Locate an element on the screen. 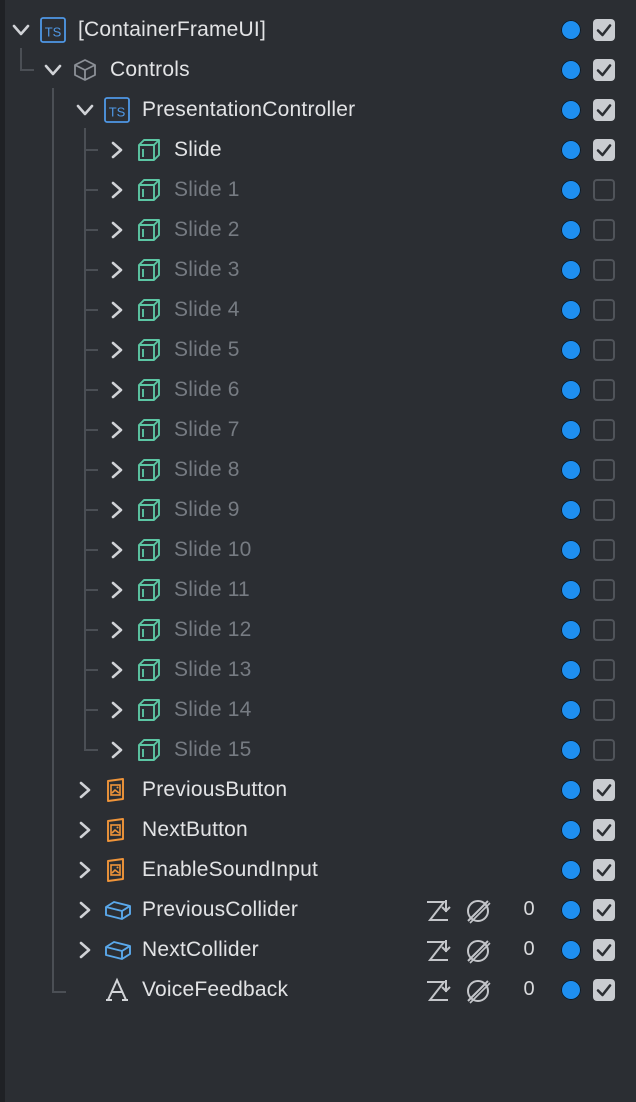  tree-row: TS [ContainerFrameUI] is located at coordinates (318, 30).